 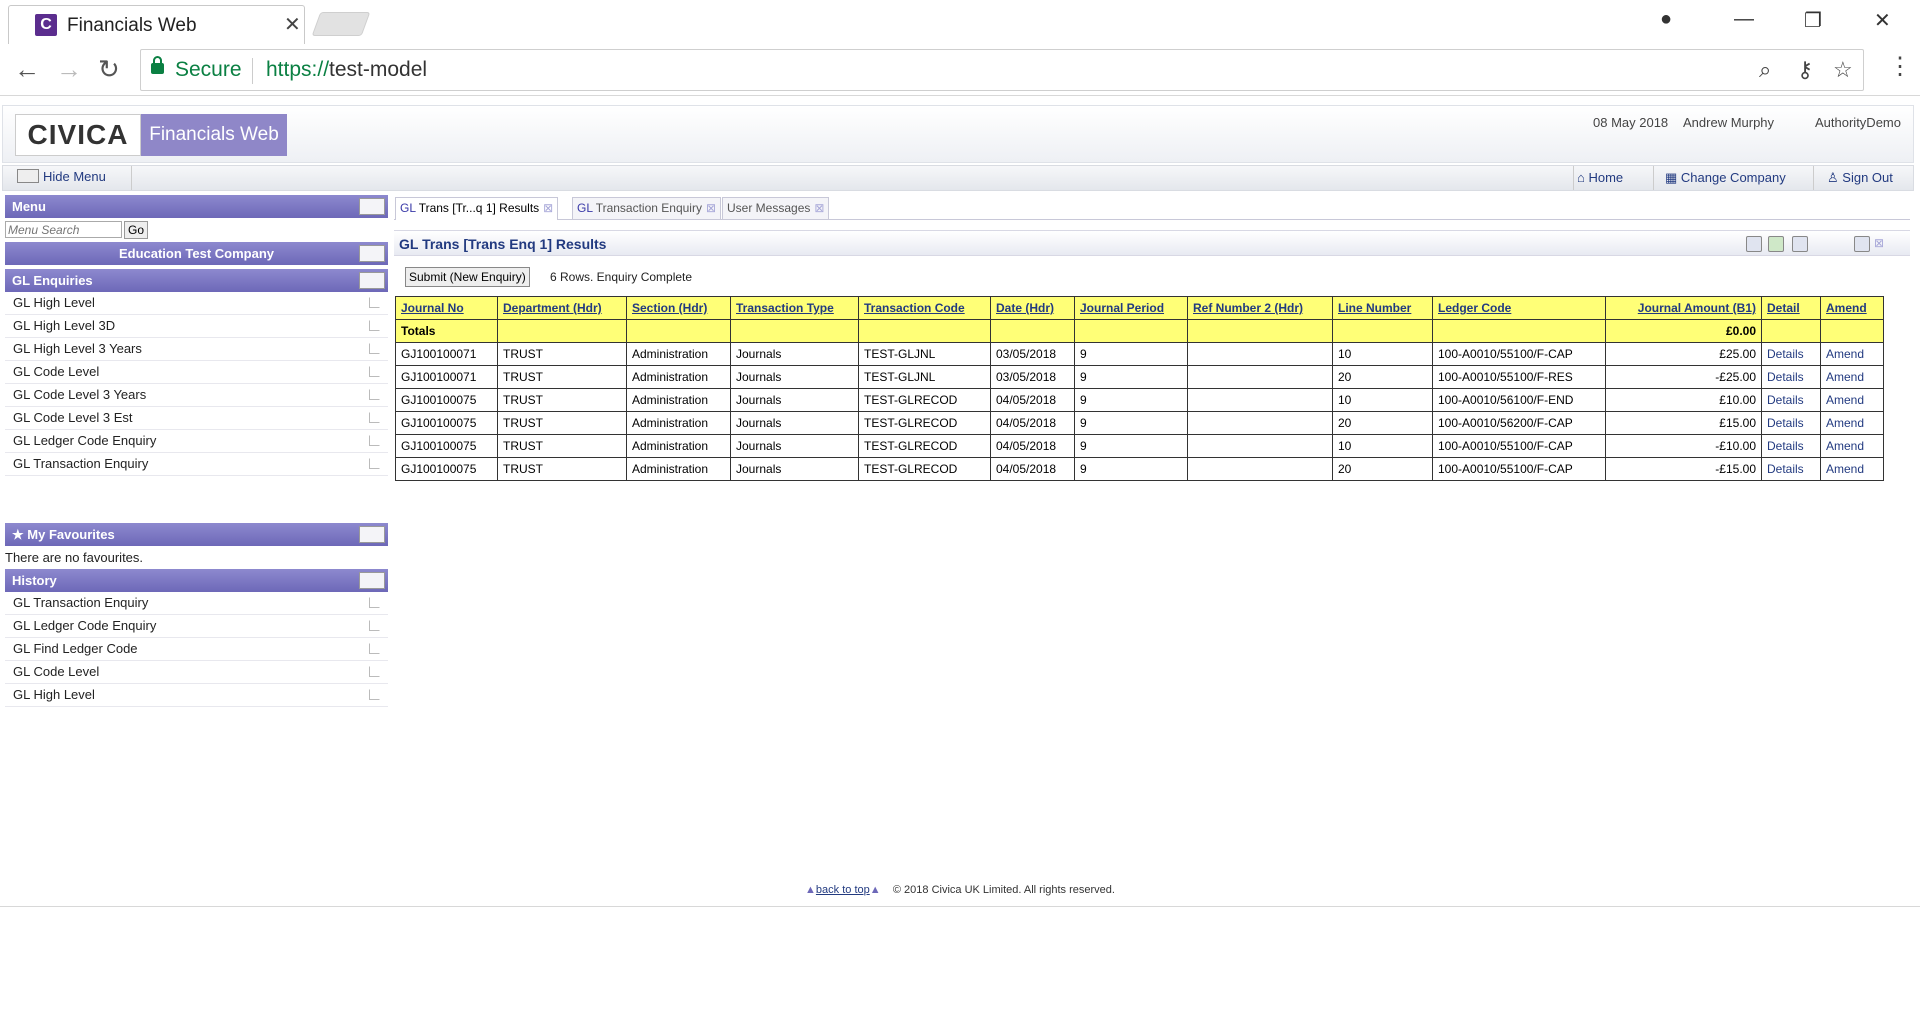 I want to click on sort-link: Date (Hdr), so click(x=1025, y=308).